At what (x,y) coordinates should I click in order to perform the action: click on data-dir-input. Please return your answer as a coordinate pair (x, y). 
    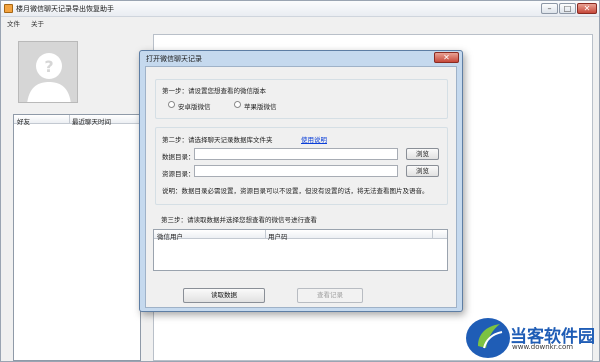
    Looking at the image, I should click on (296, 154).